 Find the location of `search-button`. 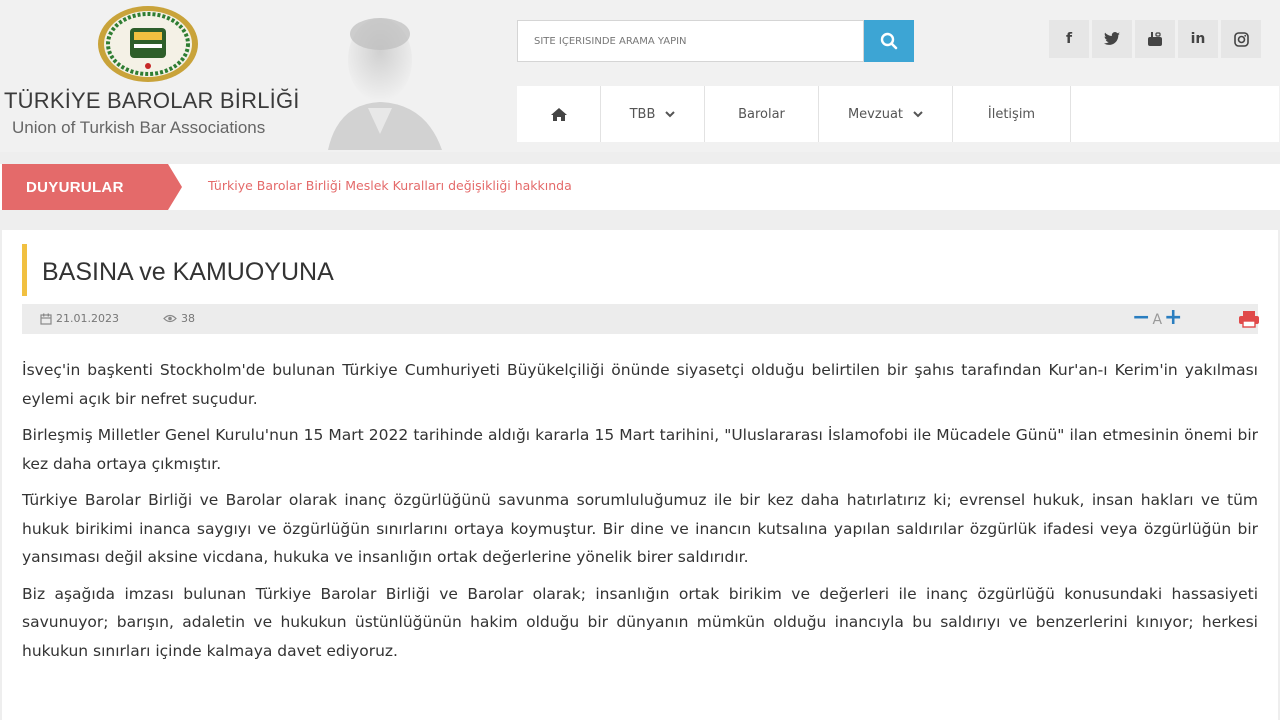

search-button is located at coordinates (889, 41).